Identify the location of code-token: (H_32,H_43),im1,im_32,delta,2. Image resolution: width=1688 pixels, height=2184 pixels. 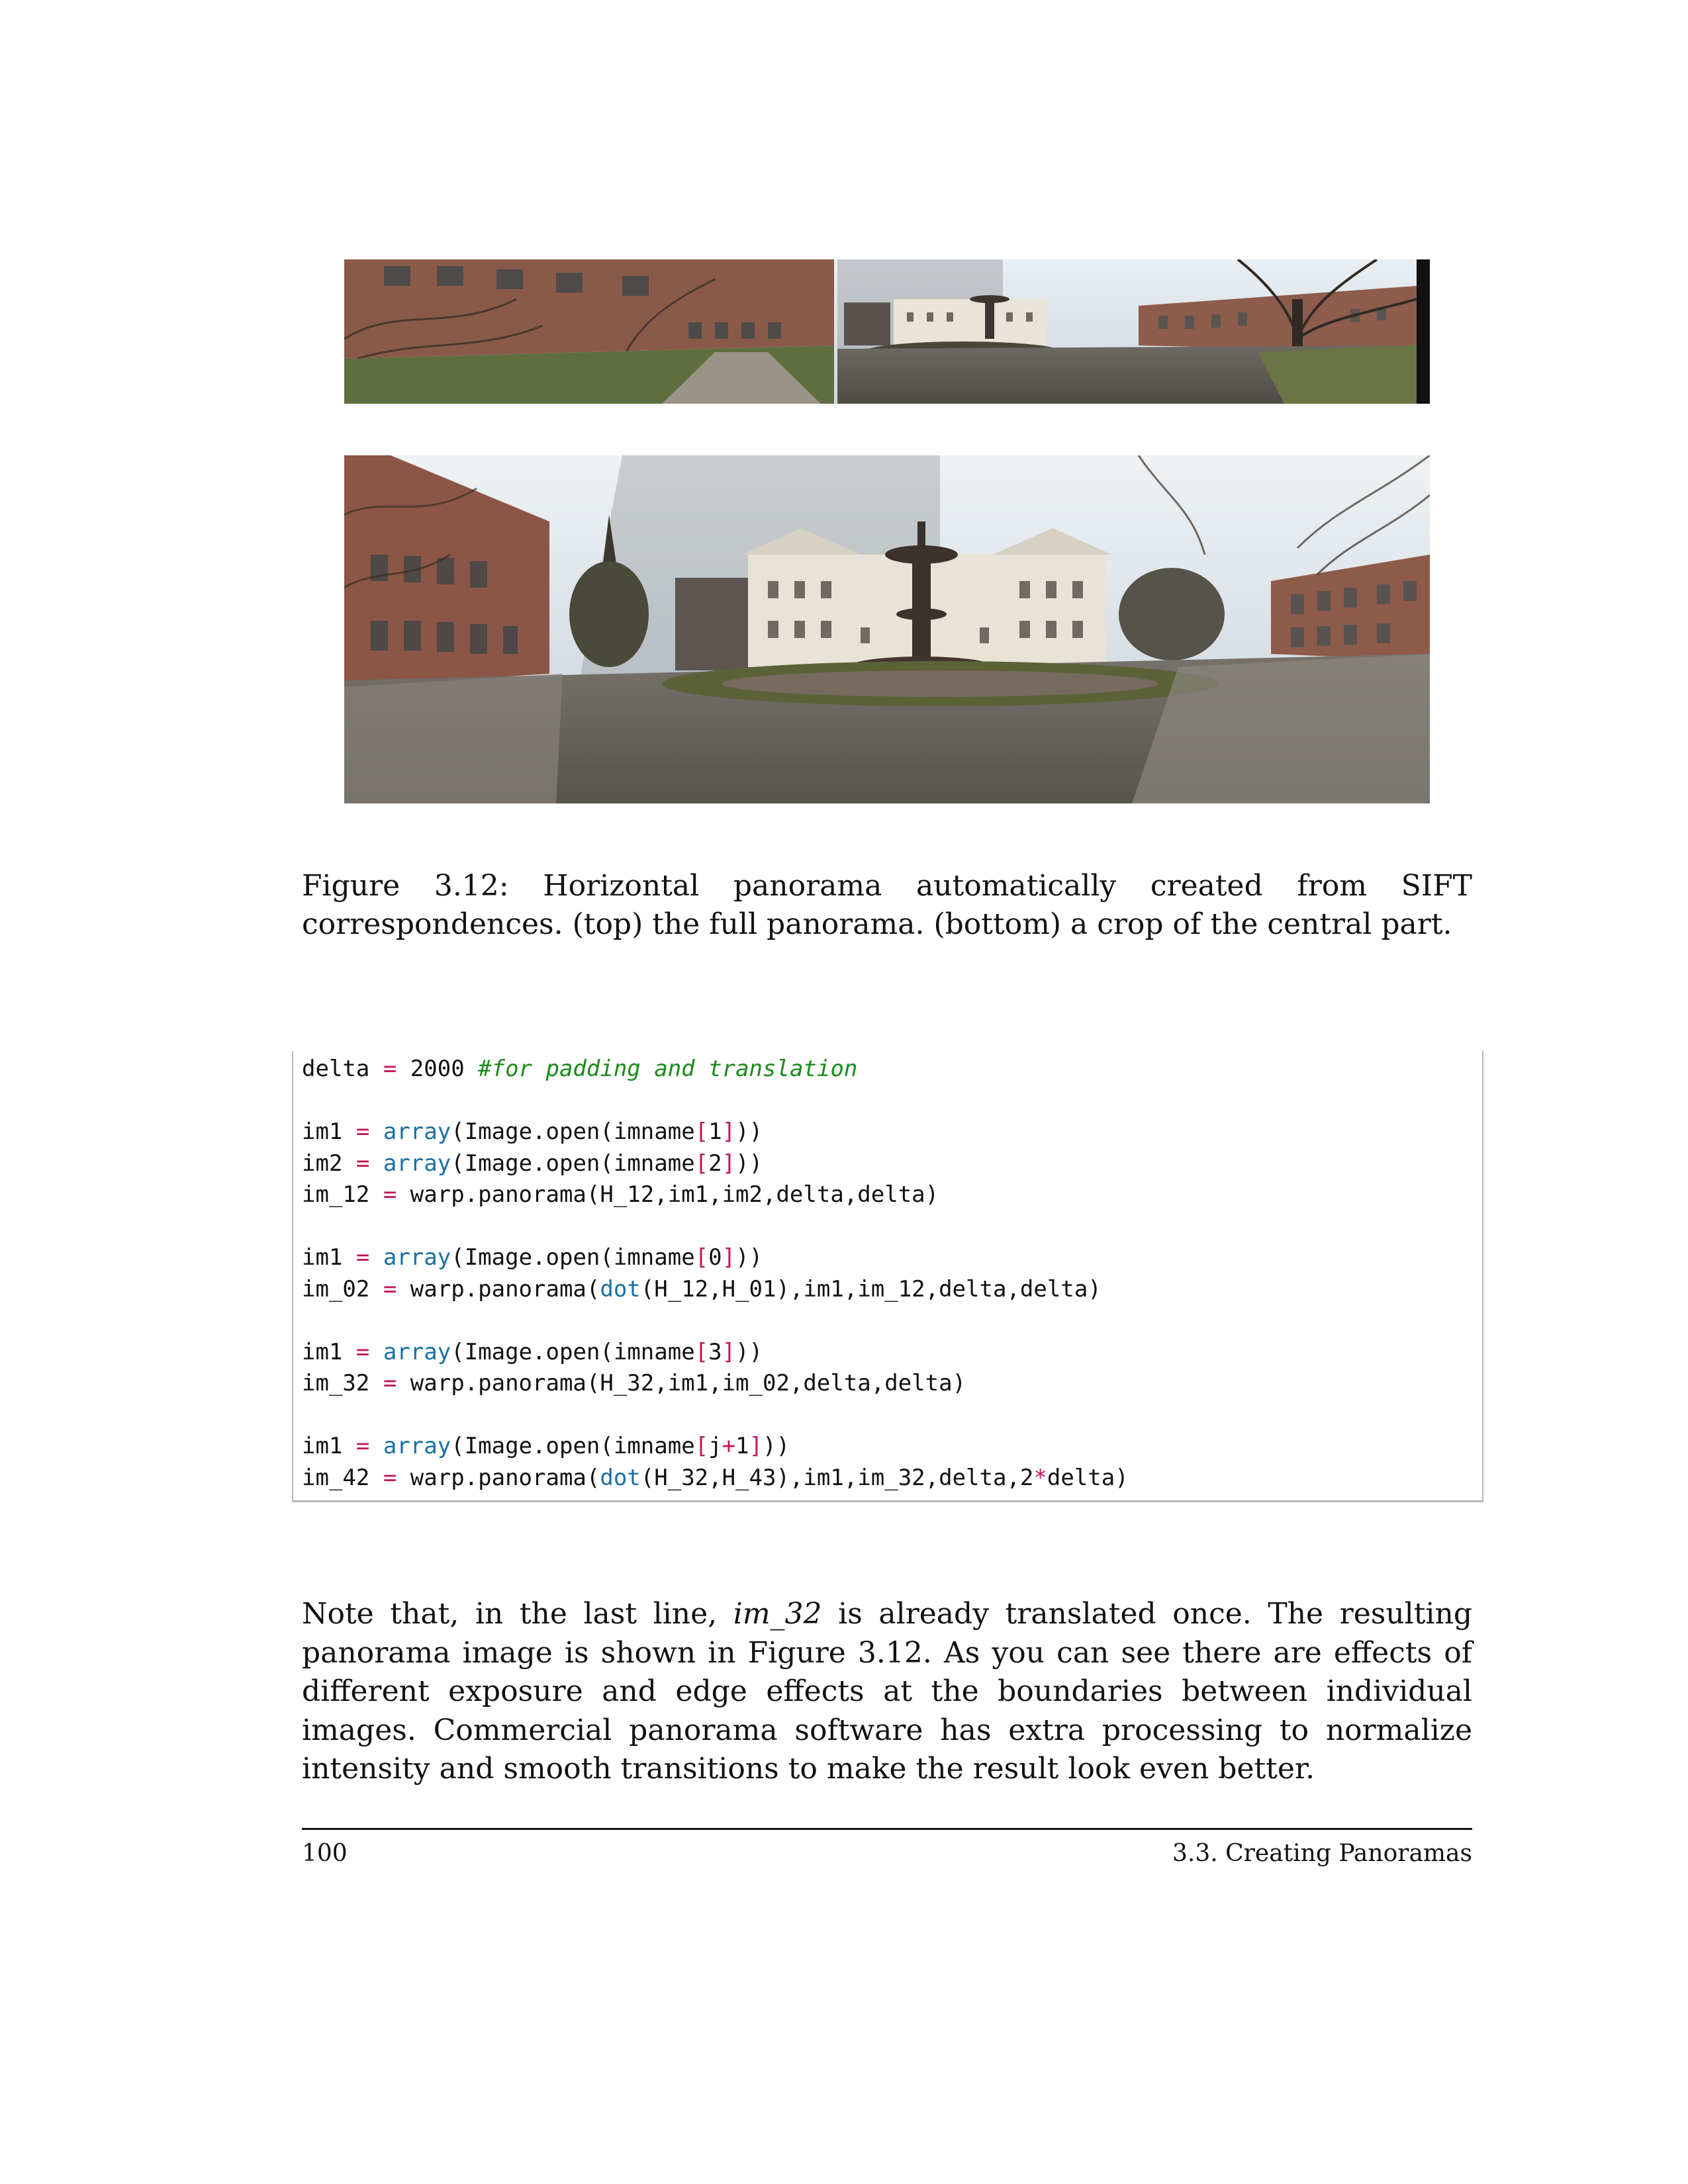
(837, 1477).